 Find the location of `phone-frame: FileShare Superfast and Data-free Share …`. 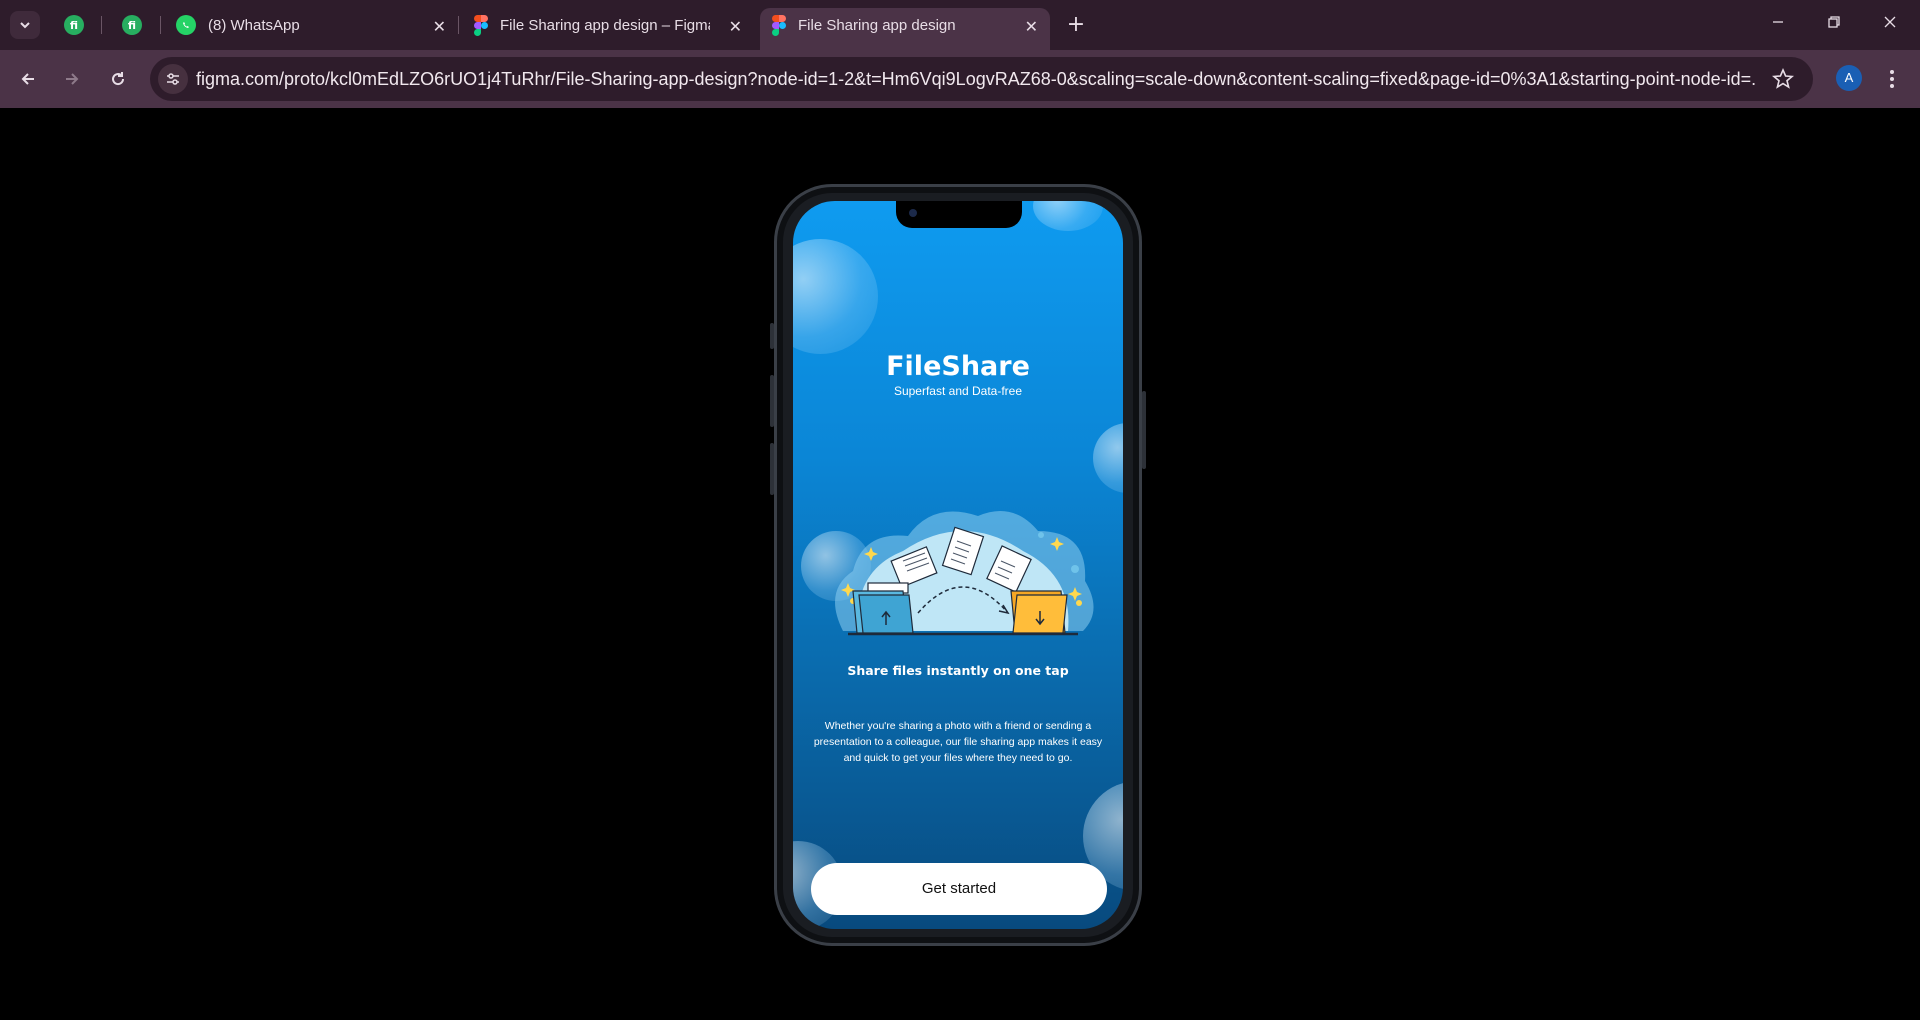

phone-frame: FileShare Superfast and Data-free Share … is located at coordinates (958, 565).